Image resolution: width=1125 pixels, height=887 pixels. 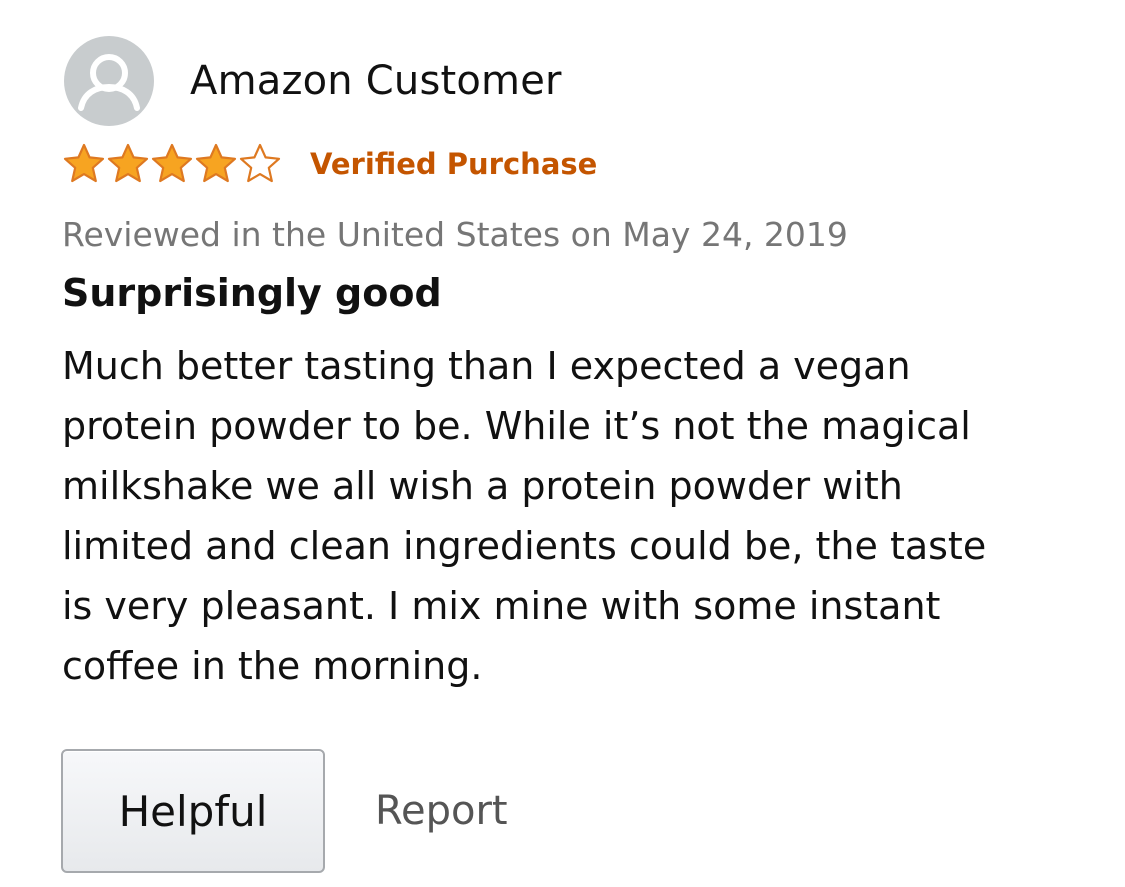 What do you see at coordinates (252, 293) in the screenshot?
I see `review-title: Surprisingly good` at bounding box center [252, 293].